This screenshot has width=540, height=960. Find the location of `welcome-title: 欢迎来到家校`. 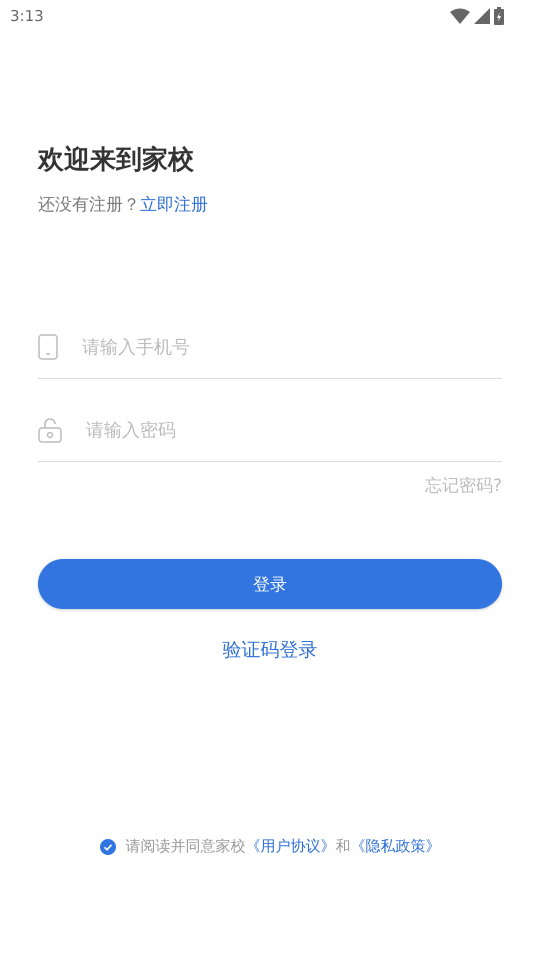

welcome-title: 欢迎来到家校 is located at coordinates (116, 160).